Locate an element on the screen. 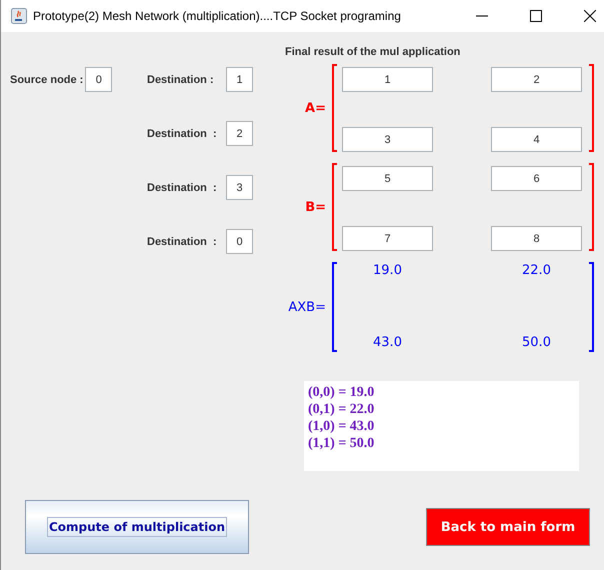 This screenshot has height=570, width=604. matrix-label: AXB= is located at coordinates (307, 307).